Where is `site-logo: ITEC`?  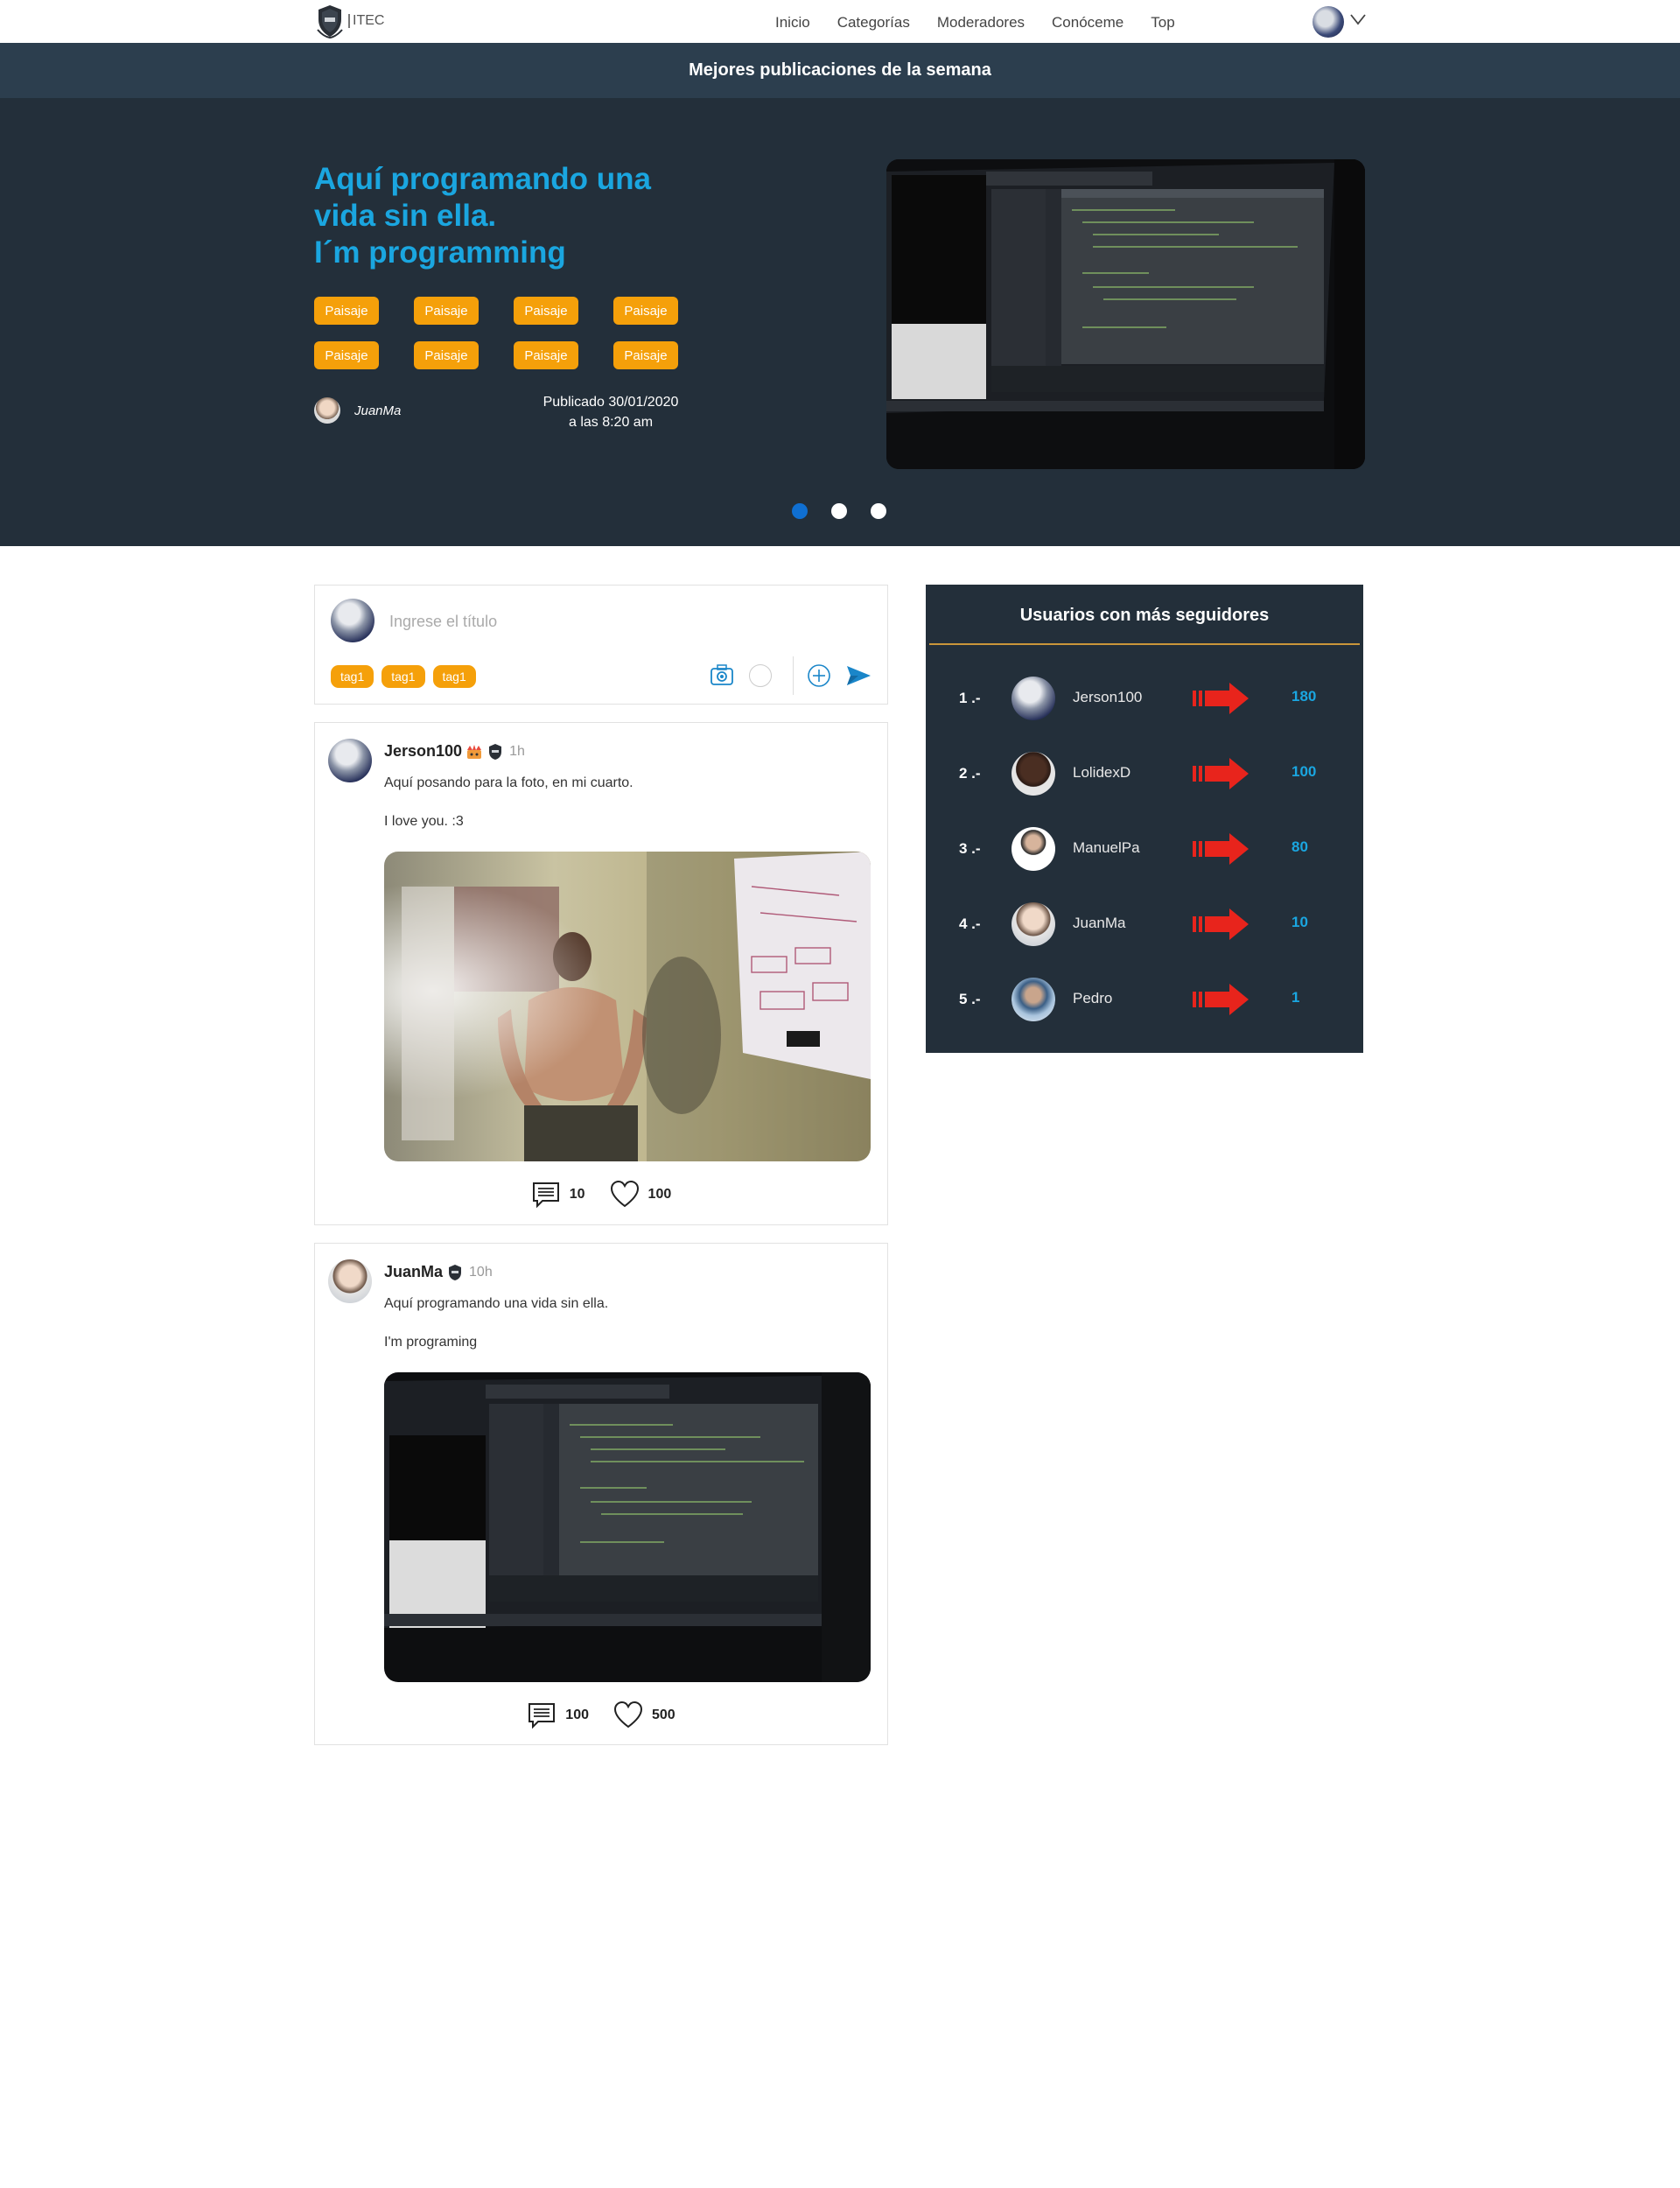
site-logo: ITEC is located at coordinates (349, 21).